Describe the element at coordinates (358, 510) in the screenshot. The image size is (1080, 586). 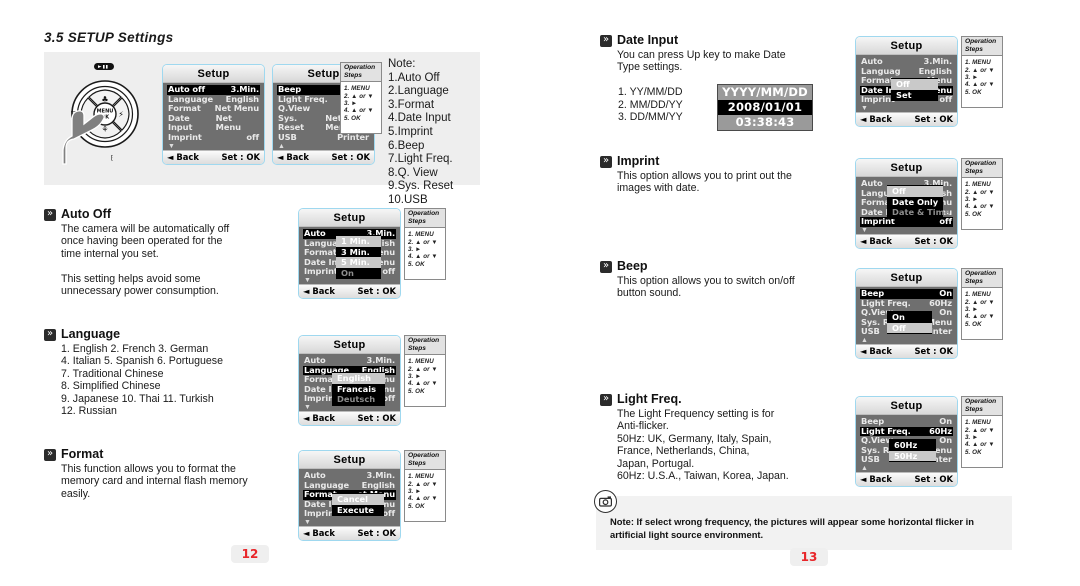
I see `submenu-item: Execute` at that location.